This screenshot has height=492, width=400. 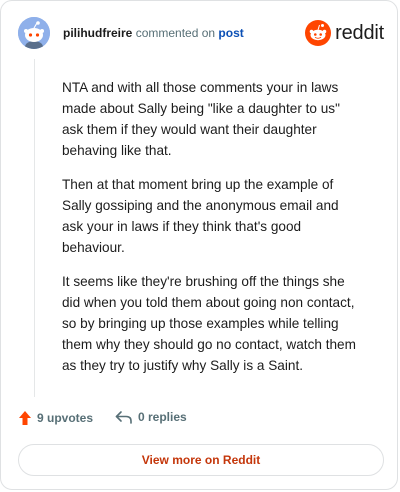 I want to click on reddit-logo-icon, so click(x=318, y=33).